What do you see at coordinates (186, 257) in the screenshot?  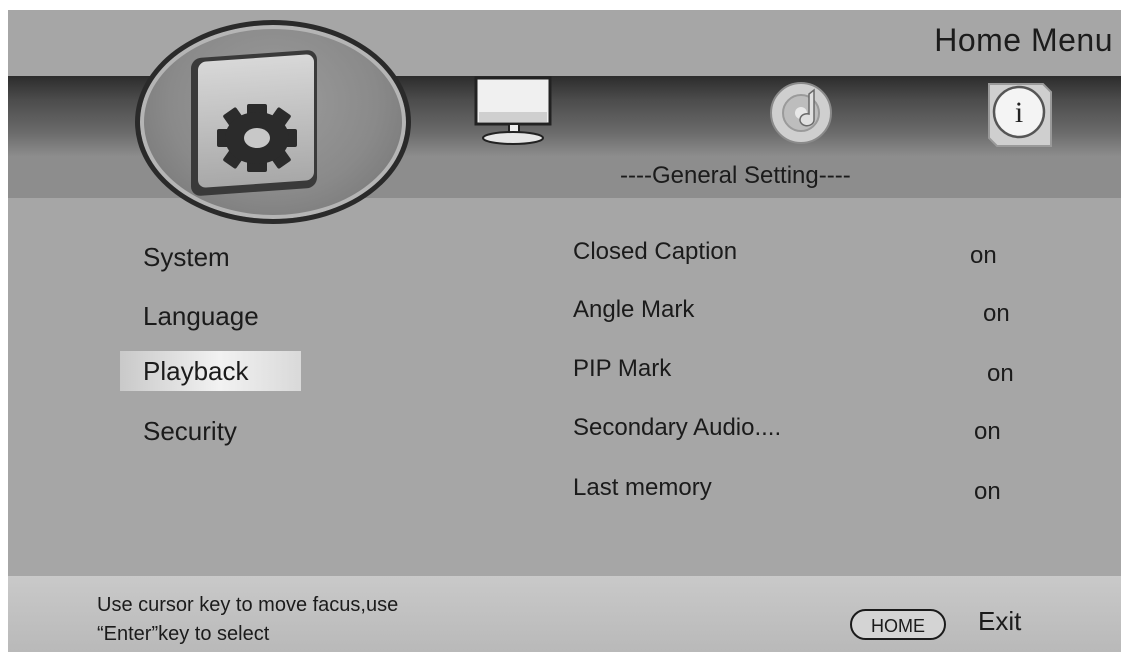 I see `sidebar-item-system: System` at bounding box center [186, 257].